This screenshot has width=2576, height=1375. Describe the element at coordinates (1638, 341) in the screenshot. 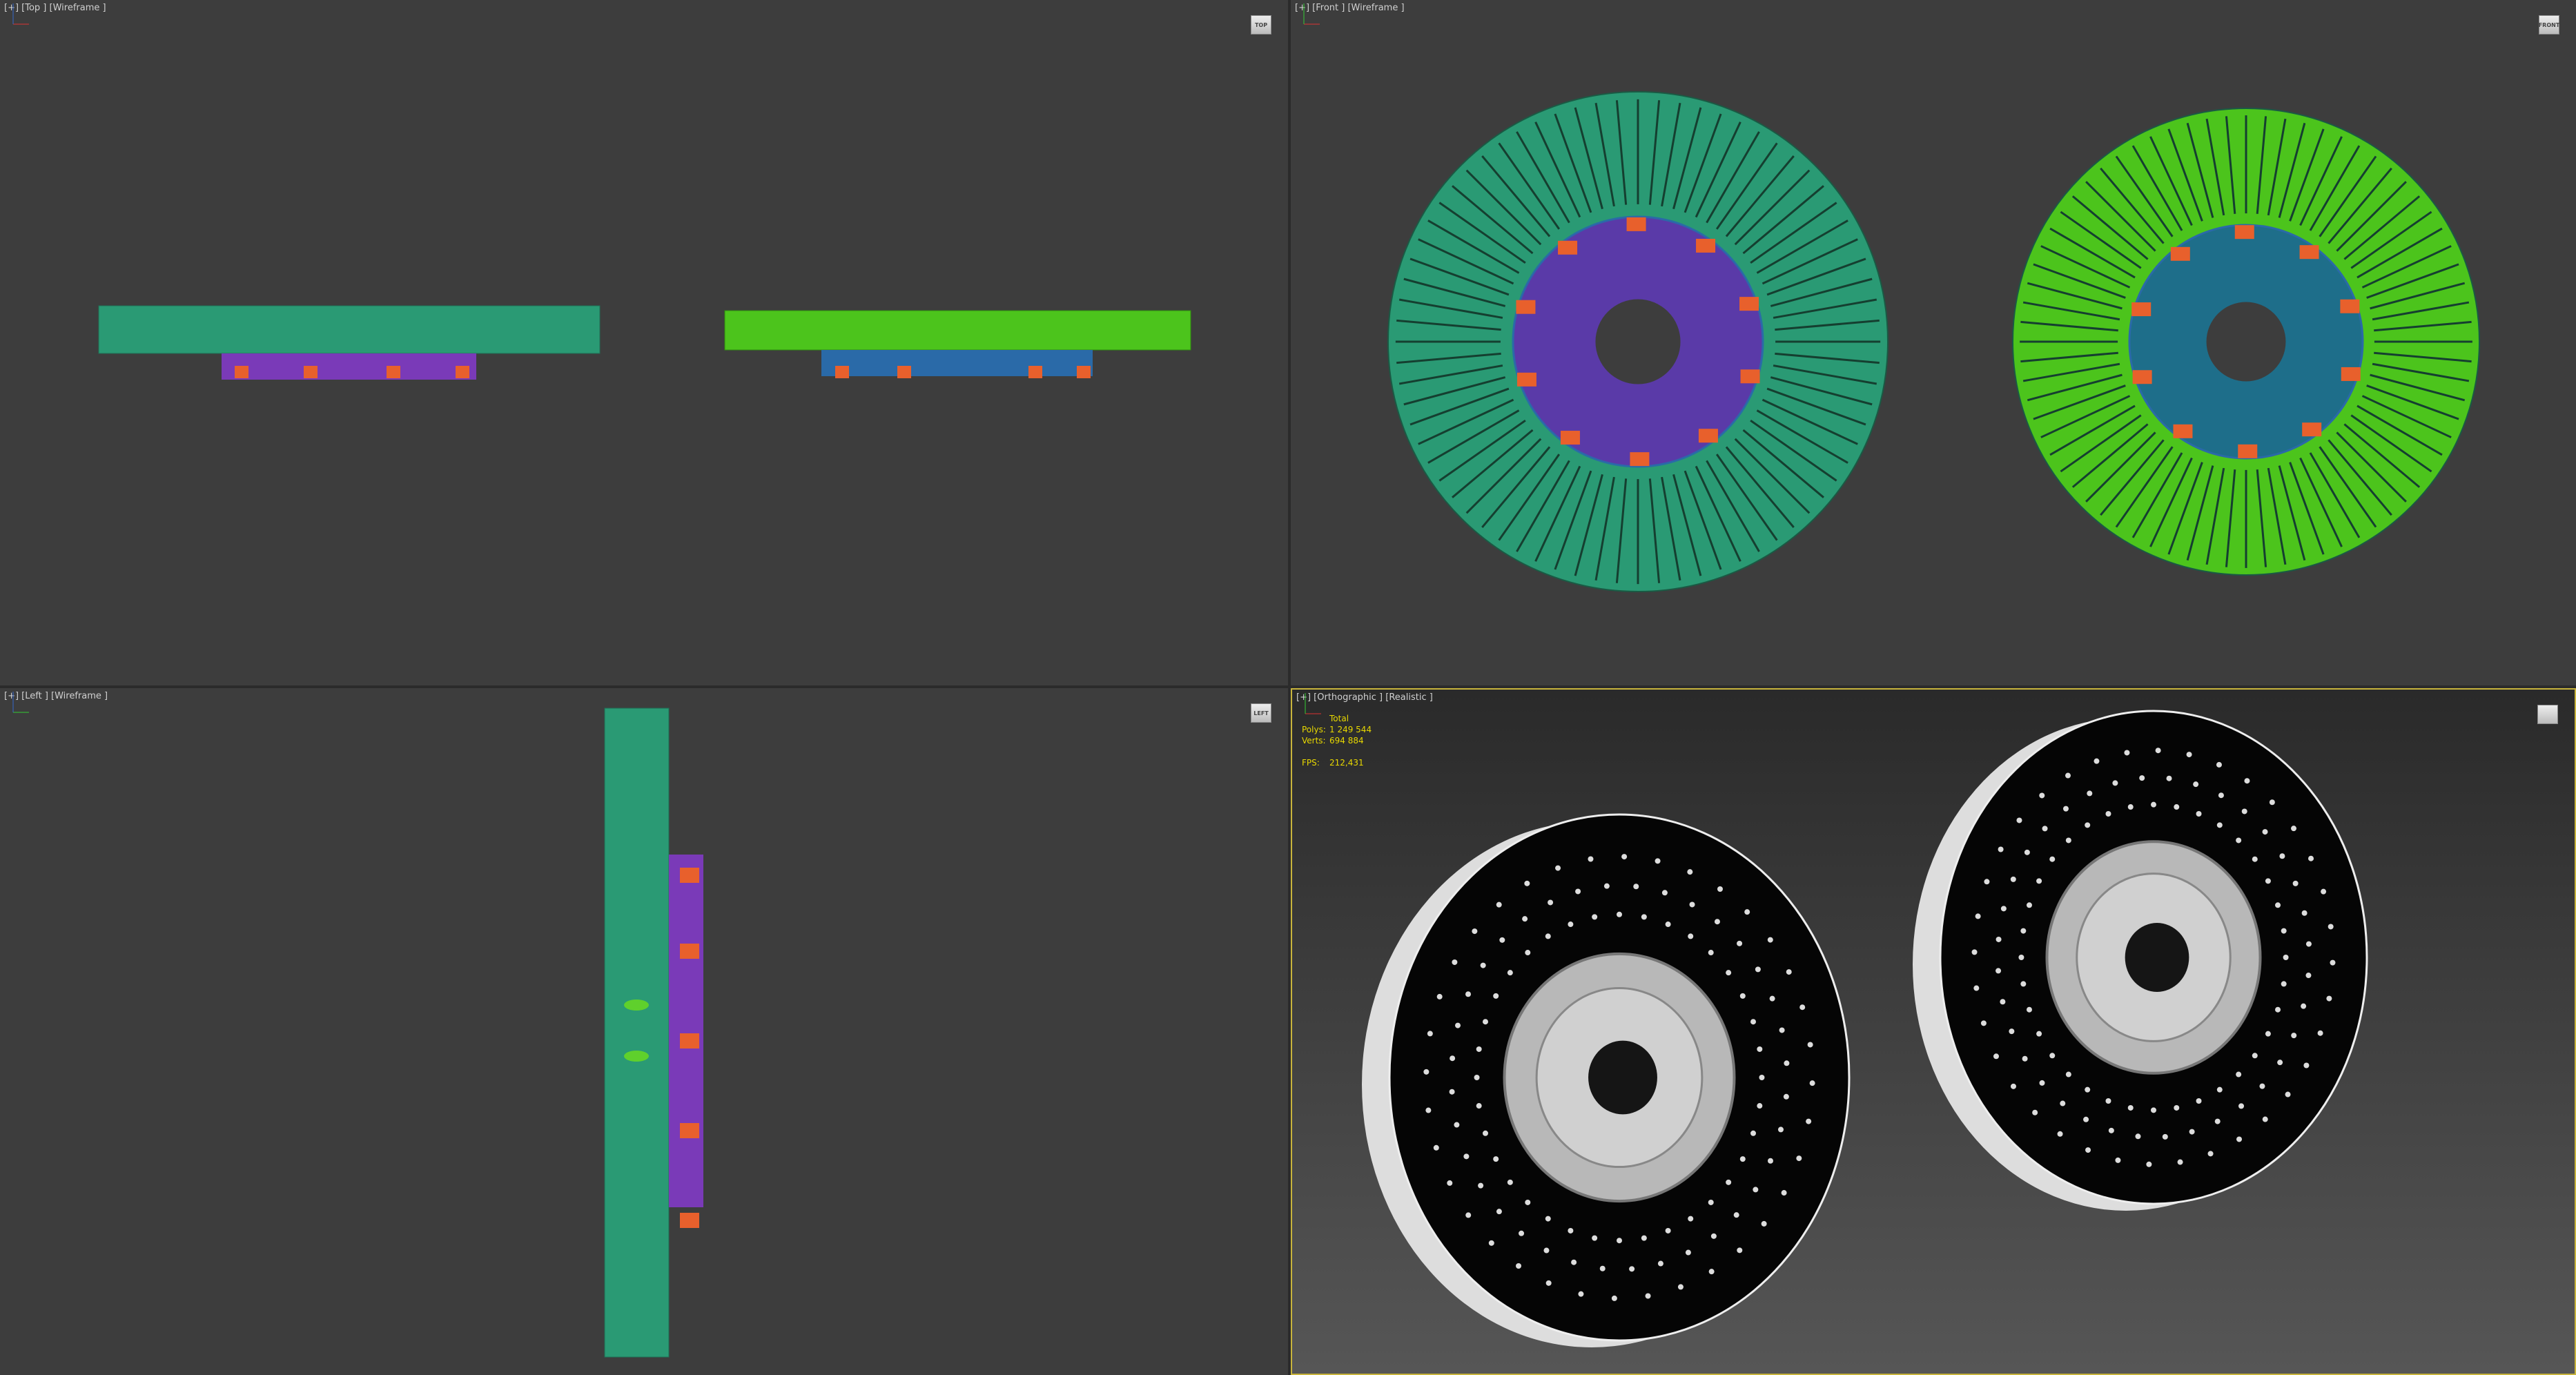

I see `disc-1-front` at that location.